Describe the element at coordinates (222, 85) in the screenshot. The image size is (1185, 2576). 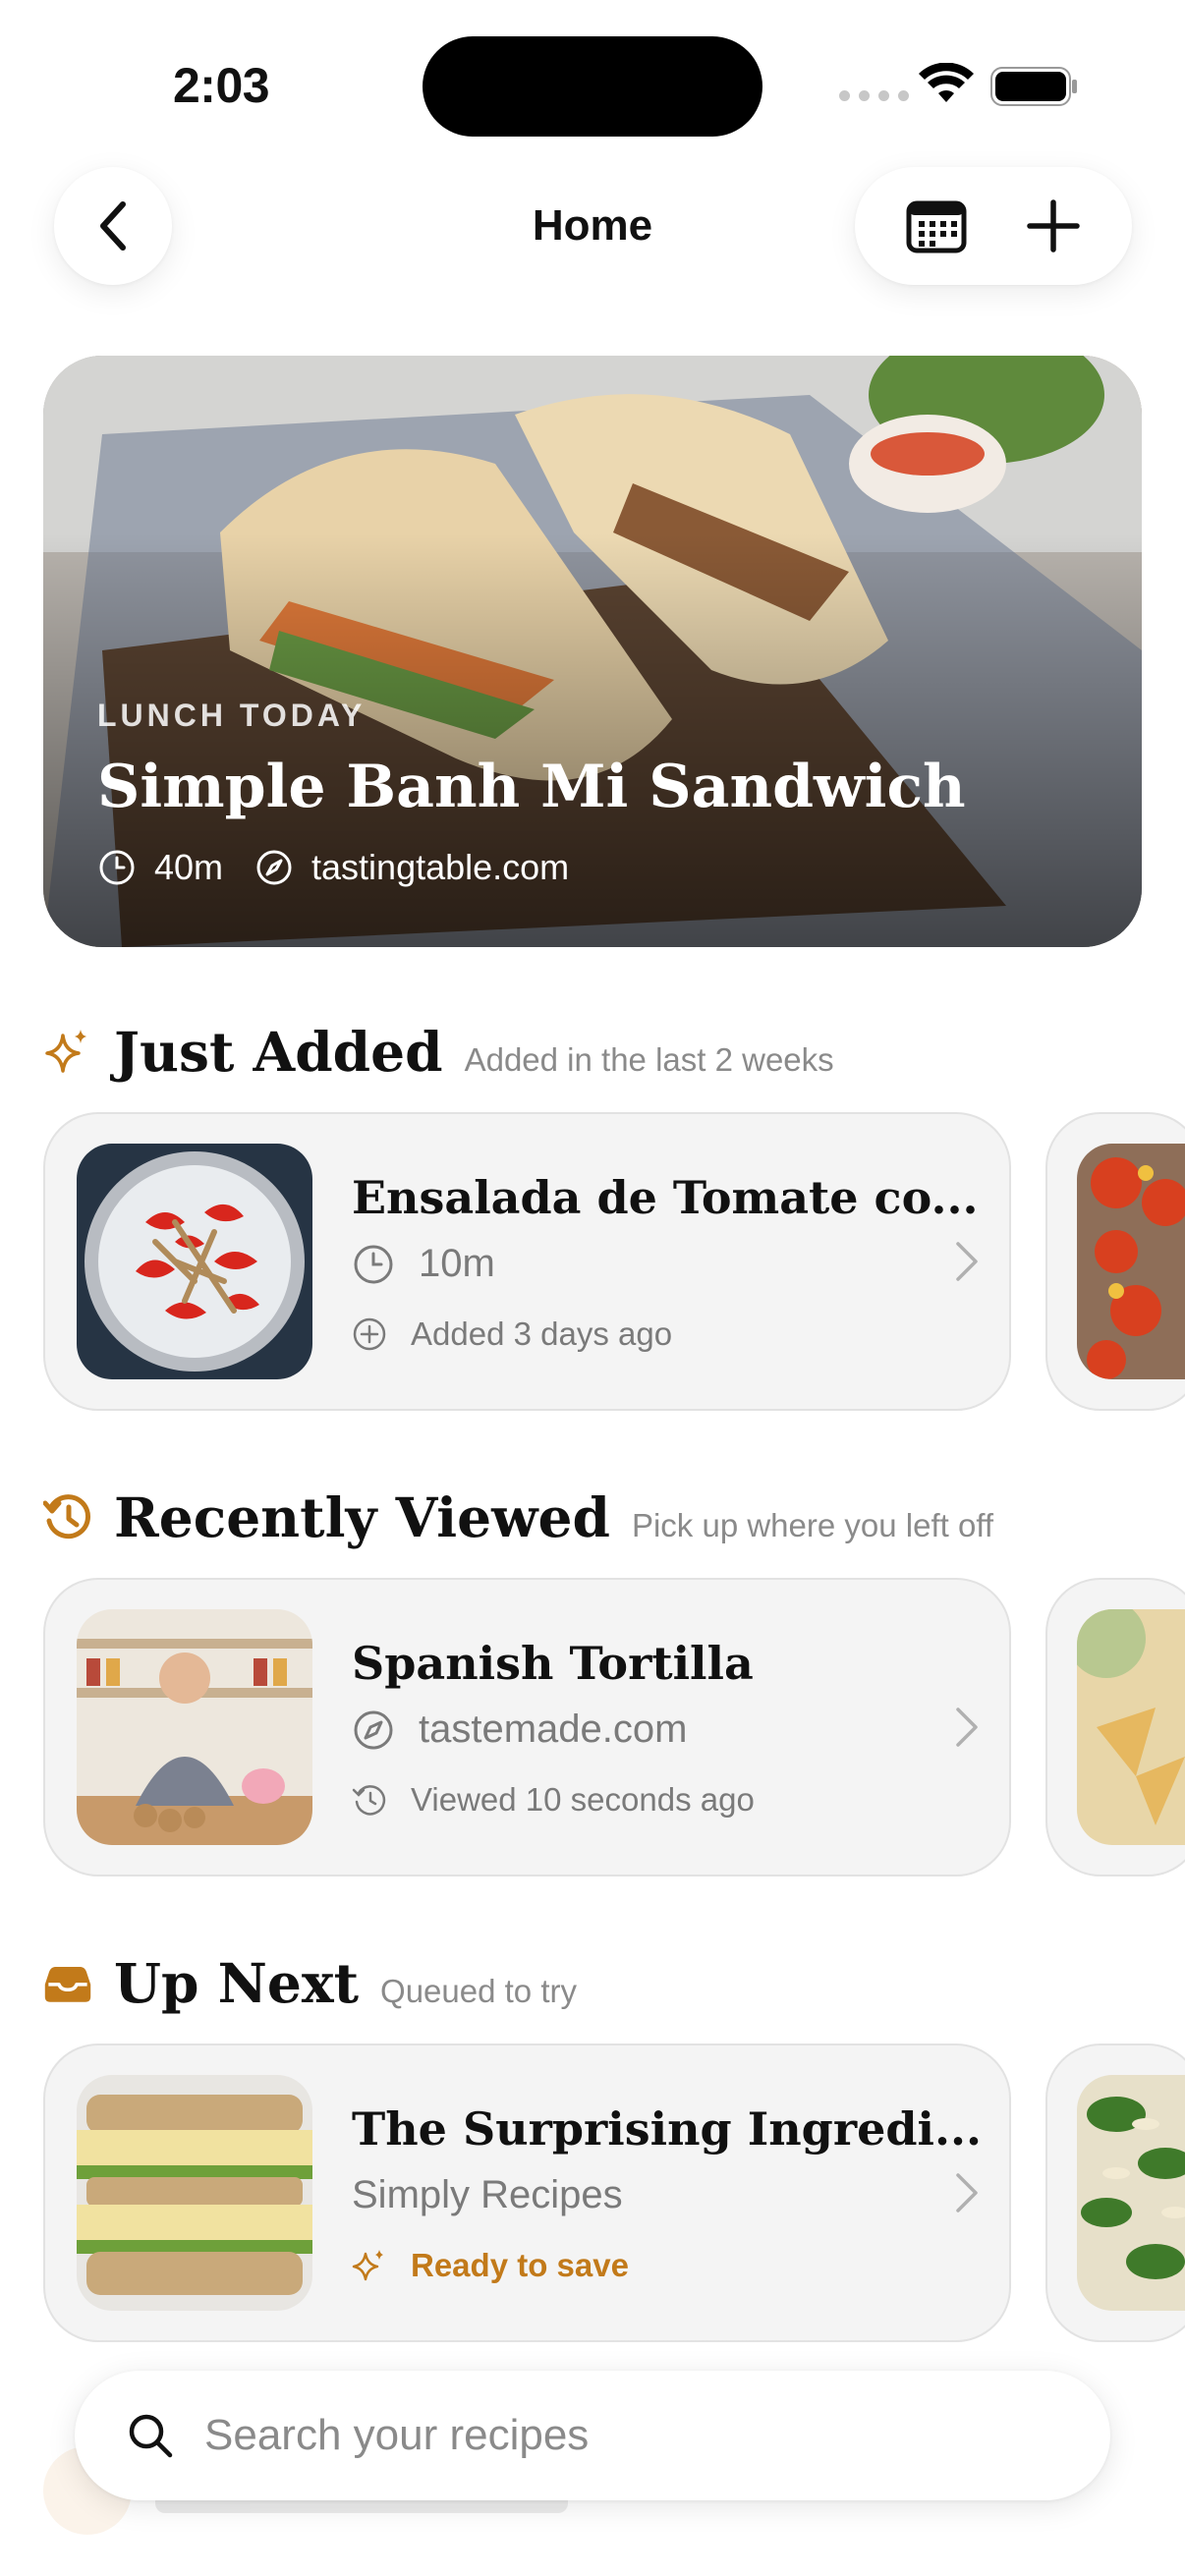
I see `status-time: 2:03` at that location.